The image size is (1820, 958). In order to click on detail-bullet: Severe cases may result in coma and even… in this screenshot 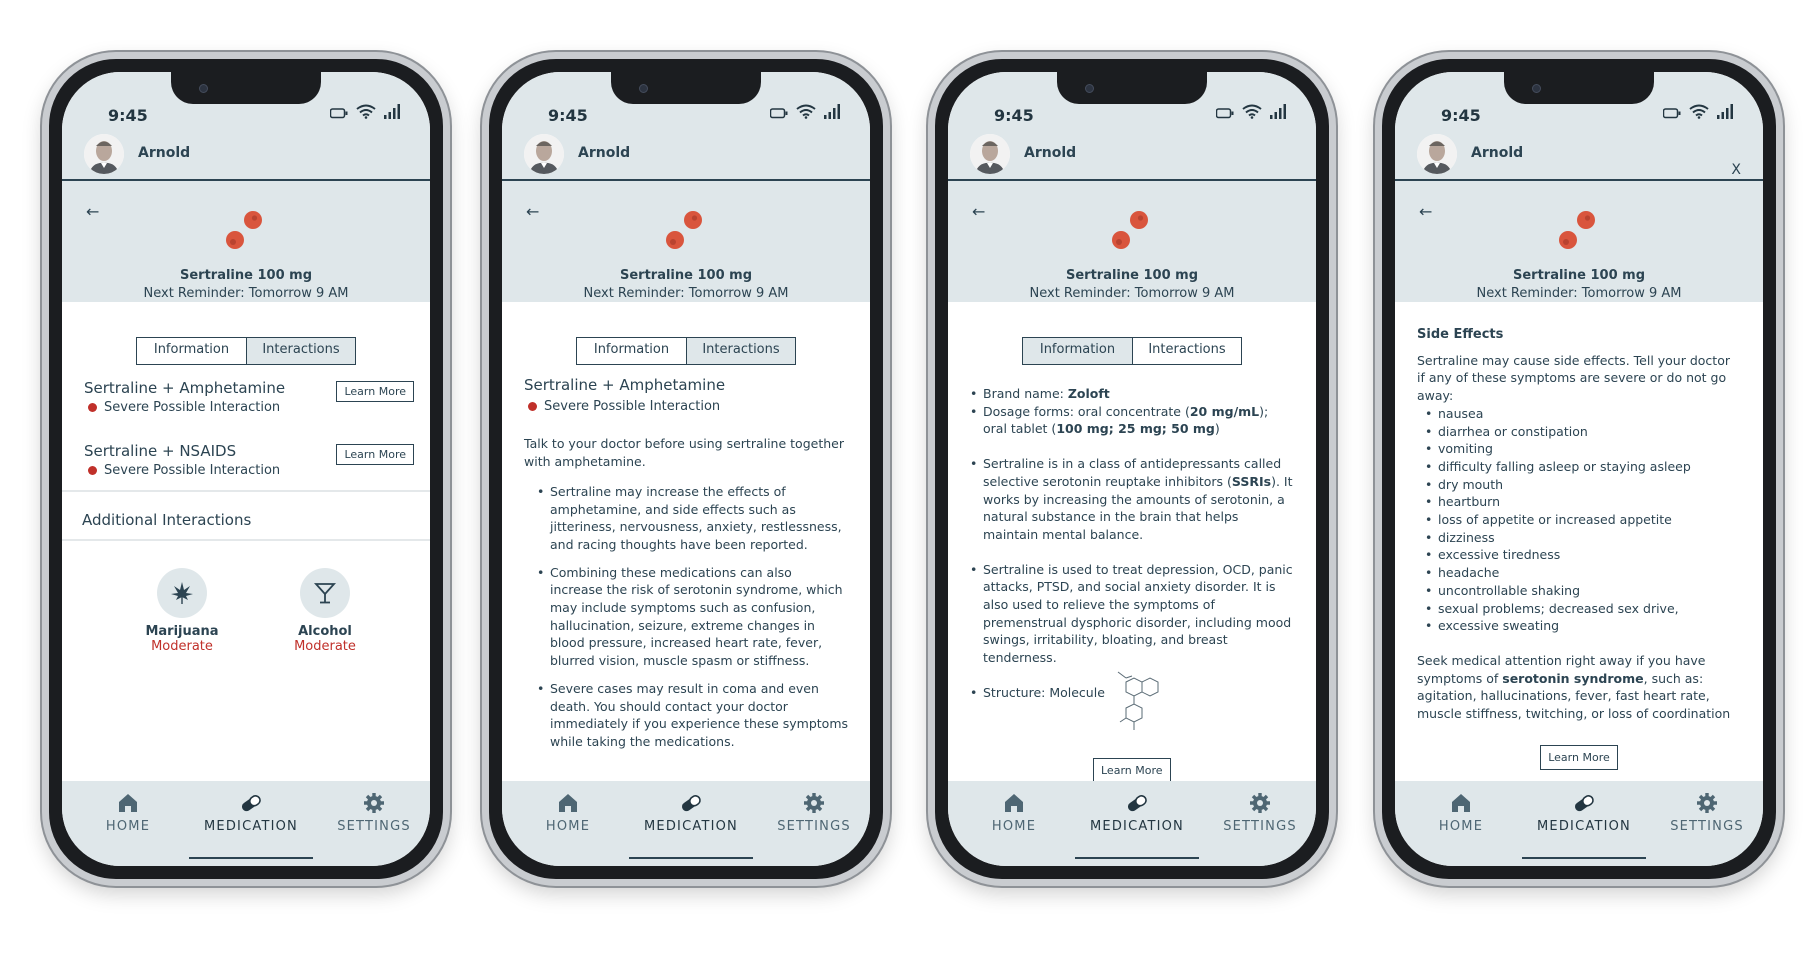, I will do `click(692, 715)`.